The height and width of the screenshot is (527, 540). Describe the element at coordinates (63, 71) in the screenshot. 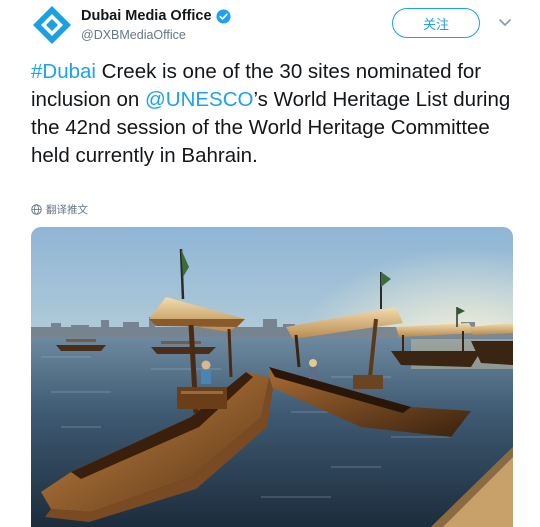

I see `hashtag-link: #Dubai` at that location.